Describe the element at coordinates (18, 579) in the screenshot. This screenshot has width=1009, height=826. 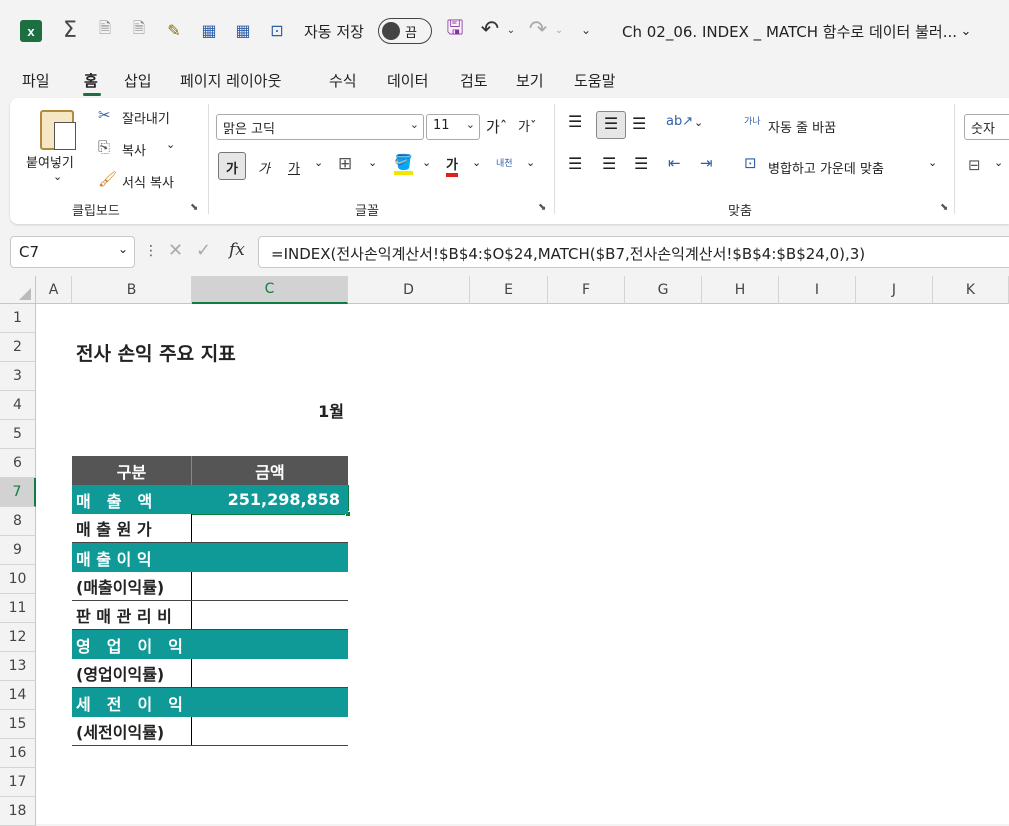
I see `row-header-10: 10` at that location.